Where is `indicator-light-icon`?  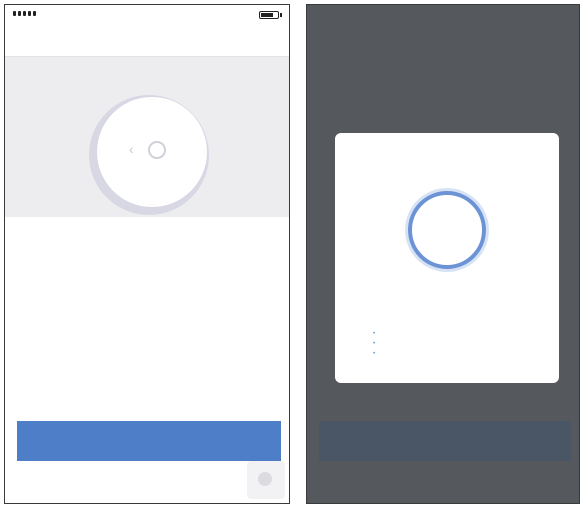
indicator-light-icon is located at coordinates (157, 150).